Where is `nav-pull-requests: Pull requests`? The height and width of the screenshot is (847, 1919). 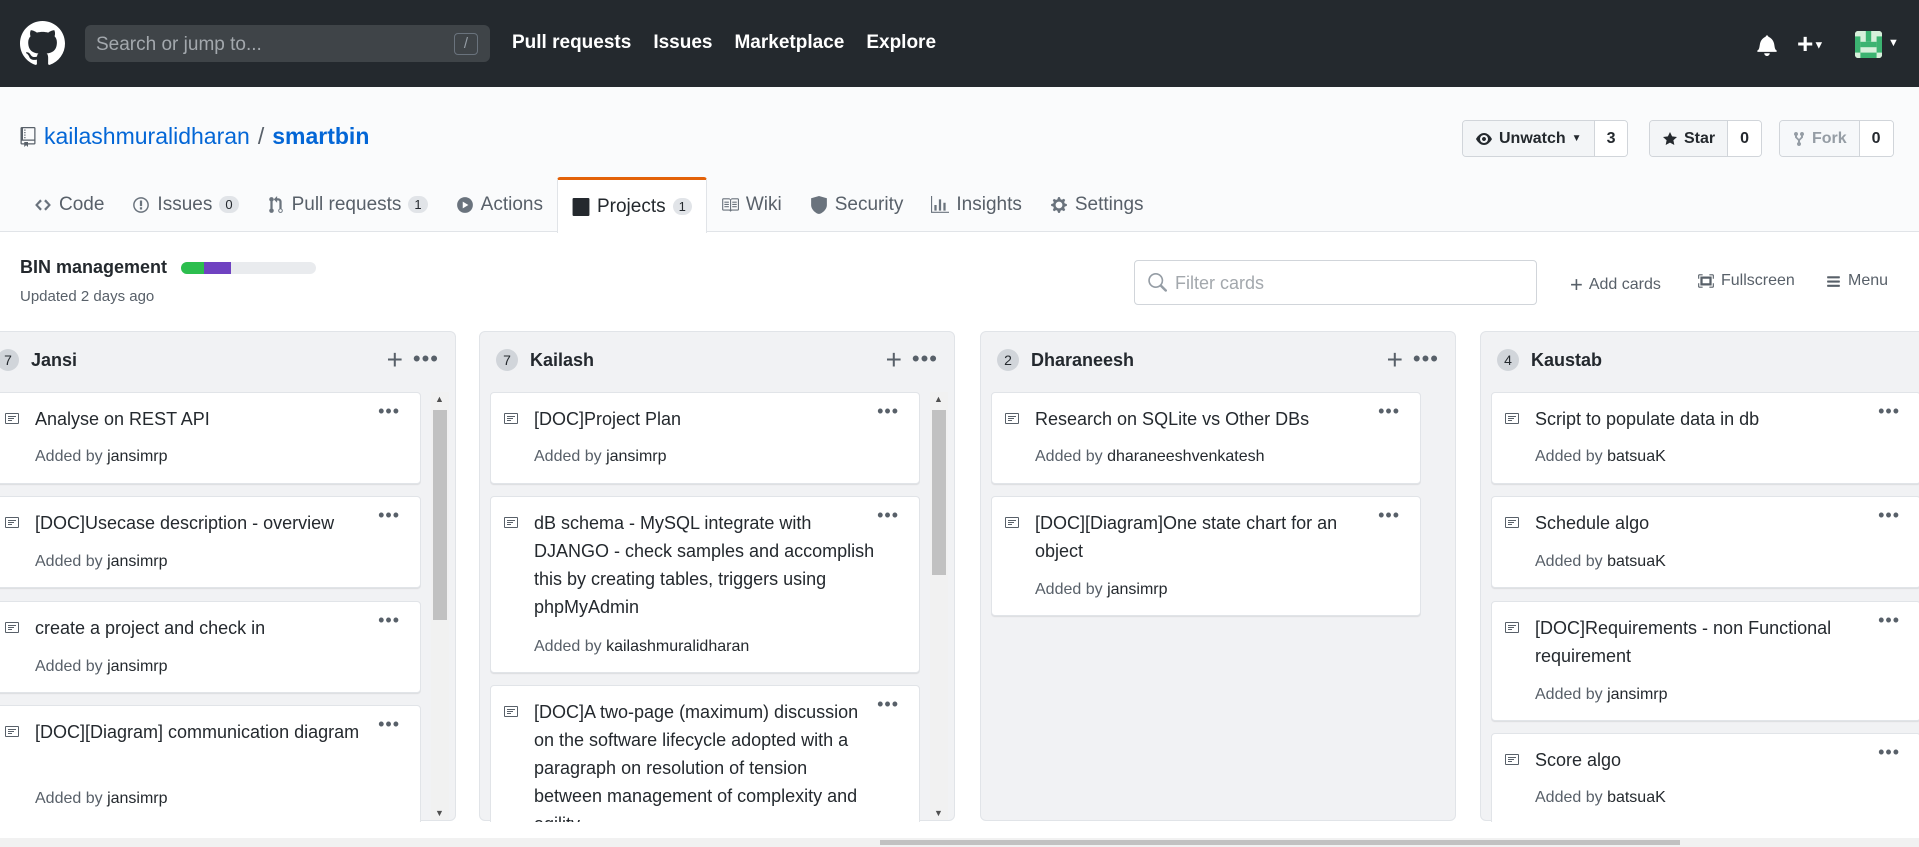 nav-pull-requests: Pull requests is located at coordinates (571, 43).